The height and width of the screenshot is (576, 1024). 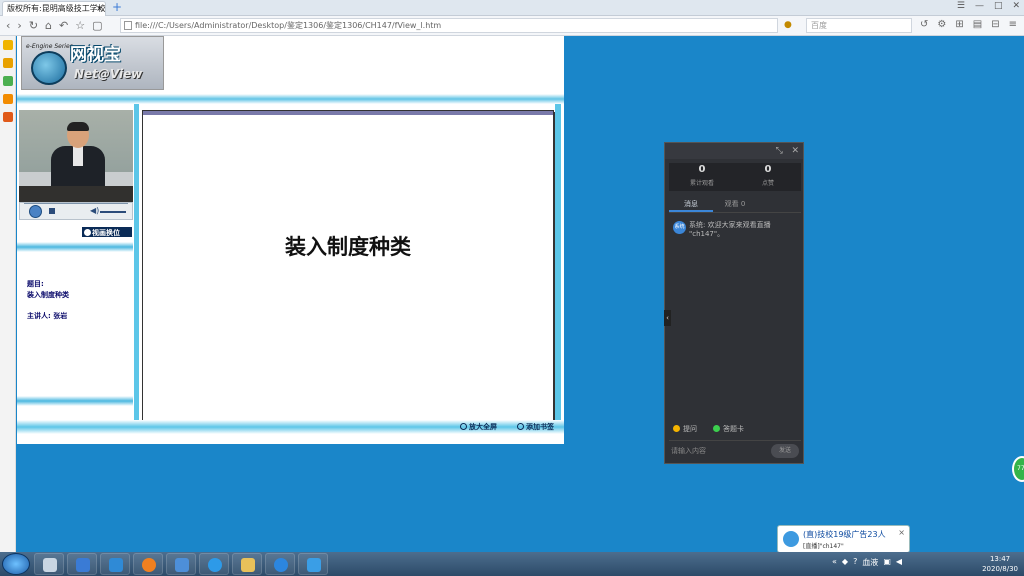 I want to click on tab-title: 版权所有:昆明高级技工学校(C, so click(x=56, y=8).